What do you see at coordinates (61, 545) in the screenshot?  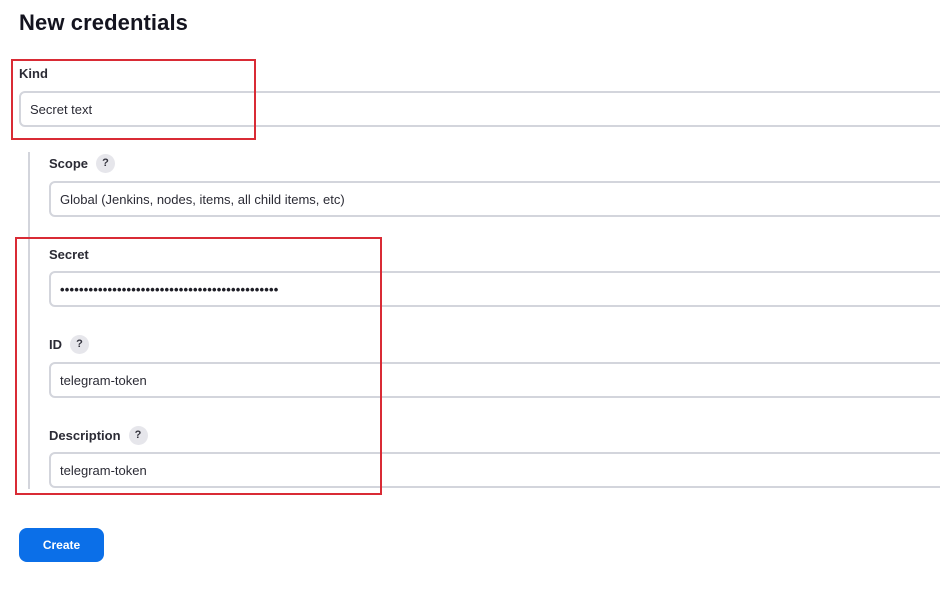 I see `create-button: Create` at bounding box center [61, 545].